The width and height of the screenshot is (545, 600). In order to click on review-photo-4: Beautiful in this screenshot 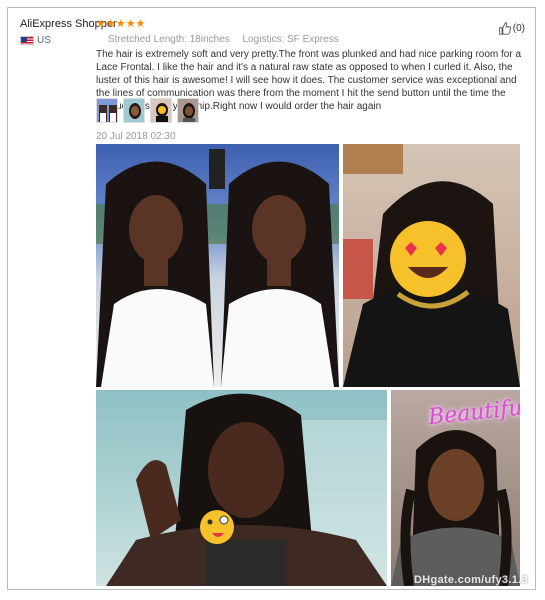, I will do `click(455, 488)`.